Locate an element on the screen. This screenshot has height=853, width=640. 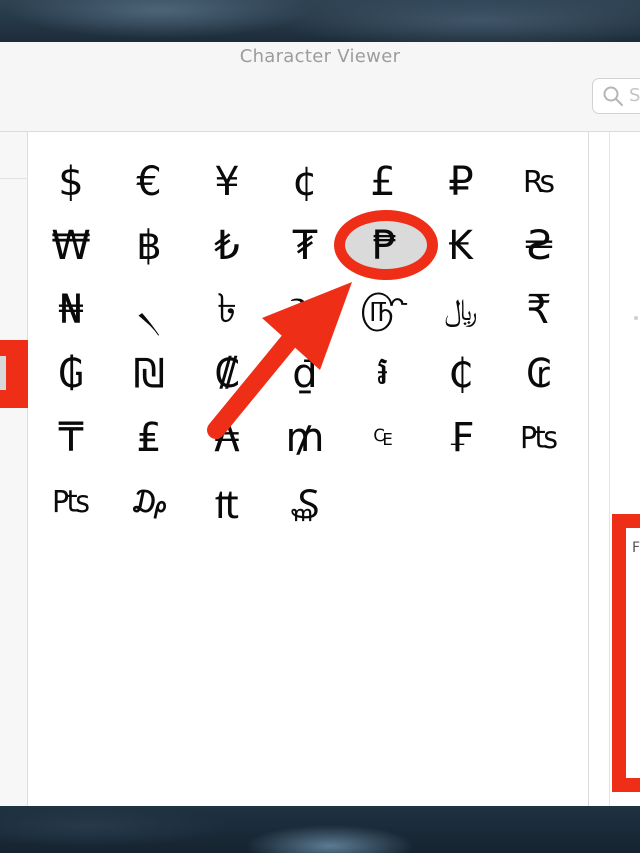
desktop-wallpaper-top is located at coordinates (320, 21).